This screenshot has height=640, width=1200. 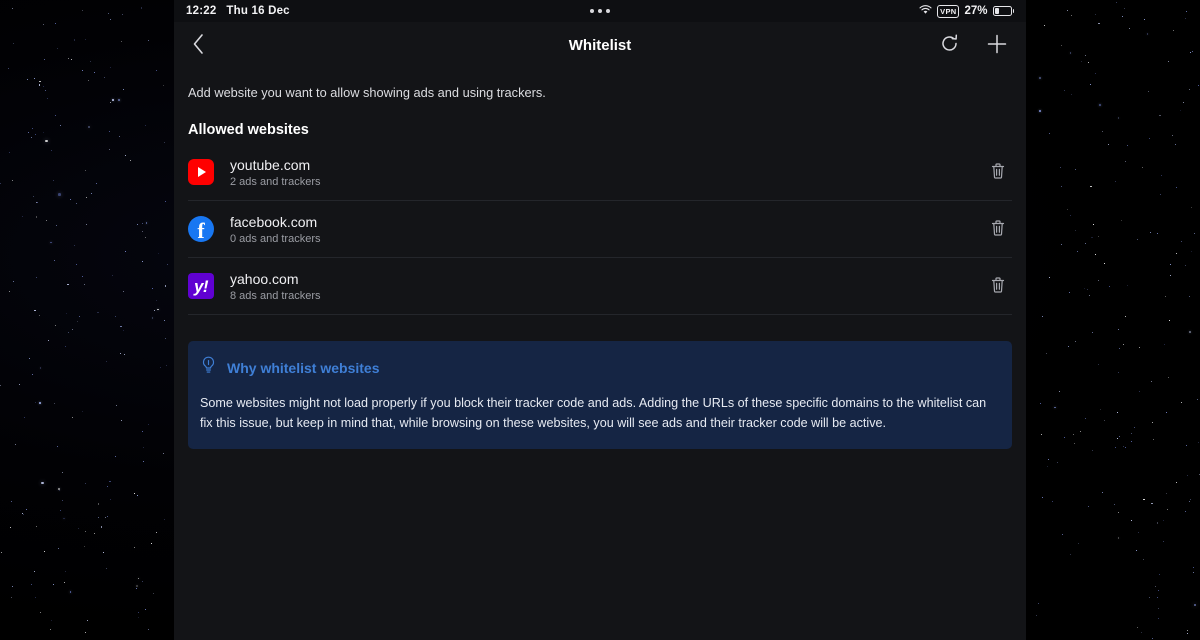 I want to click on status-time: 12:22, so click(x=201, y=11).